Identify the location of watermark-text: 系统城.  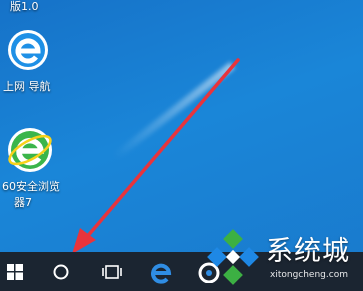
(308, 251).